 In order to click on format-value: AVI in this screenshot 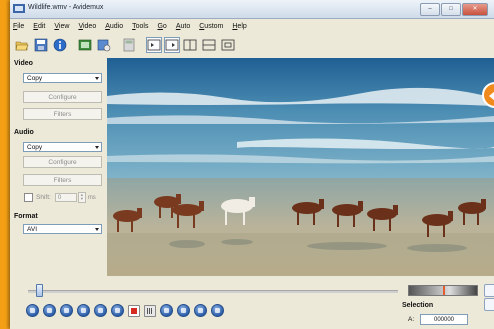, I will do `click(32, 229)`.